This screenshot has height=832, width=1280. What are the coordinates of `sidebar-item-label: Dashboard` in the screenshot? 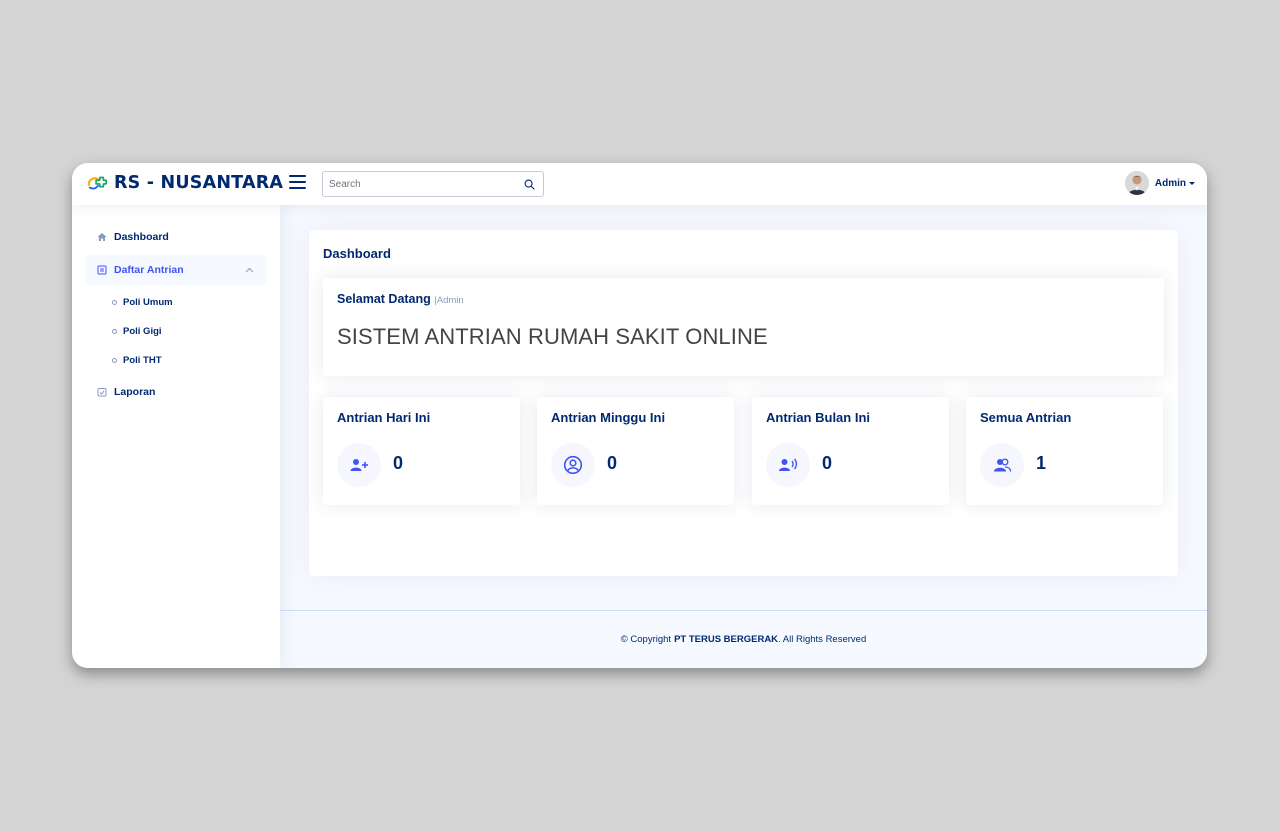 It's located at (141, 237).